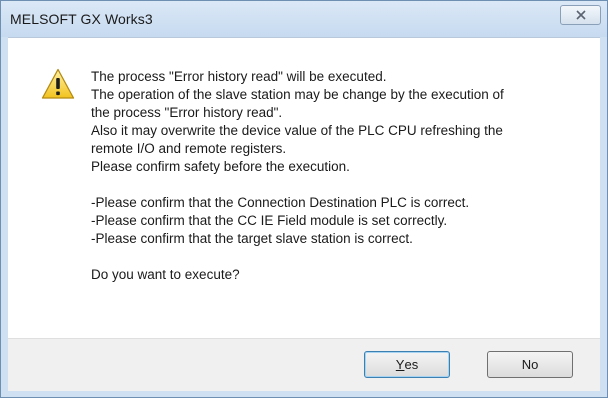 The image size is (608, 398). I want to click on button-bar: Yes No, so click(304, 364).